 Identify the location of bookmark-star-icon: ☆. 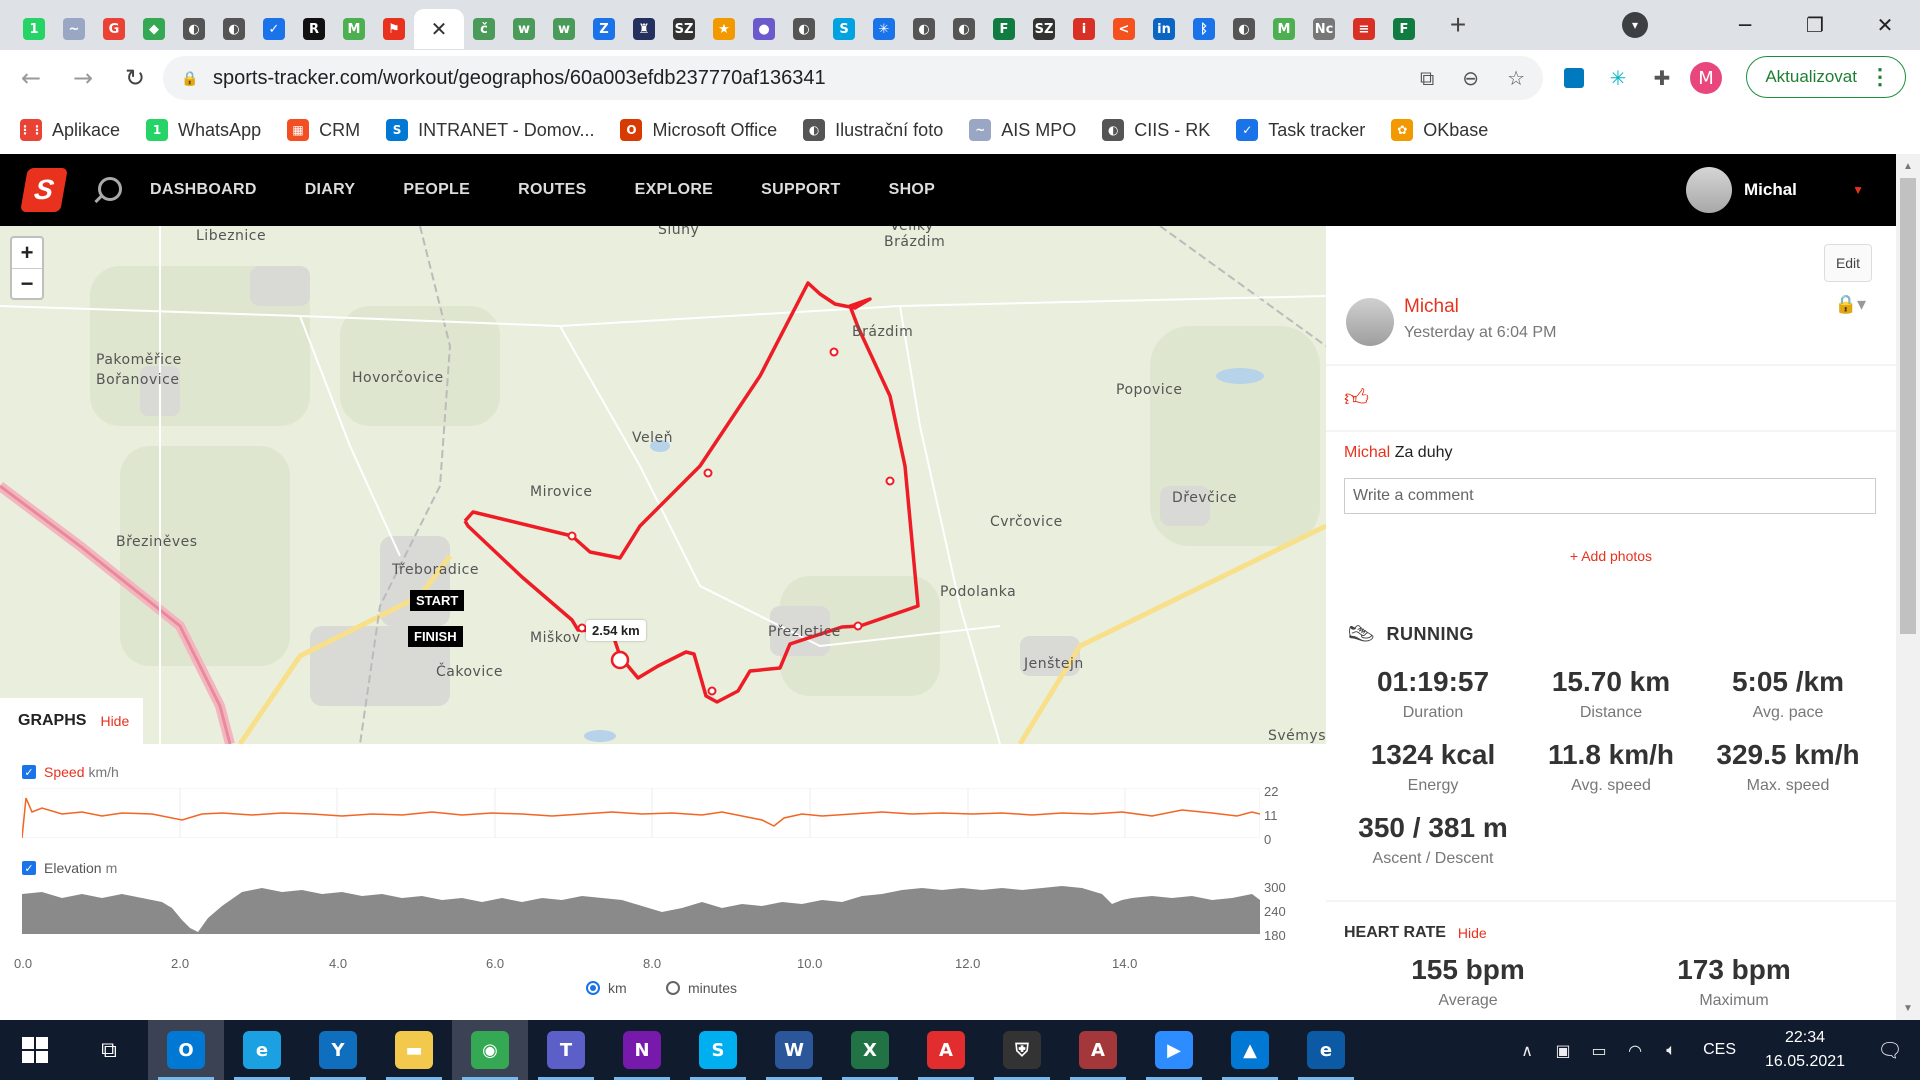
(1516, 78).